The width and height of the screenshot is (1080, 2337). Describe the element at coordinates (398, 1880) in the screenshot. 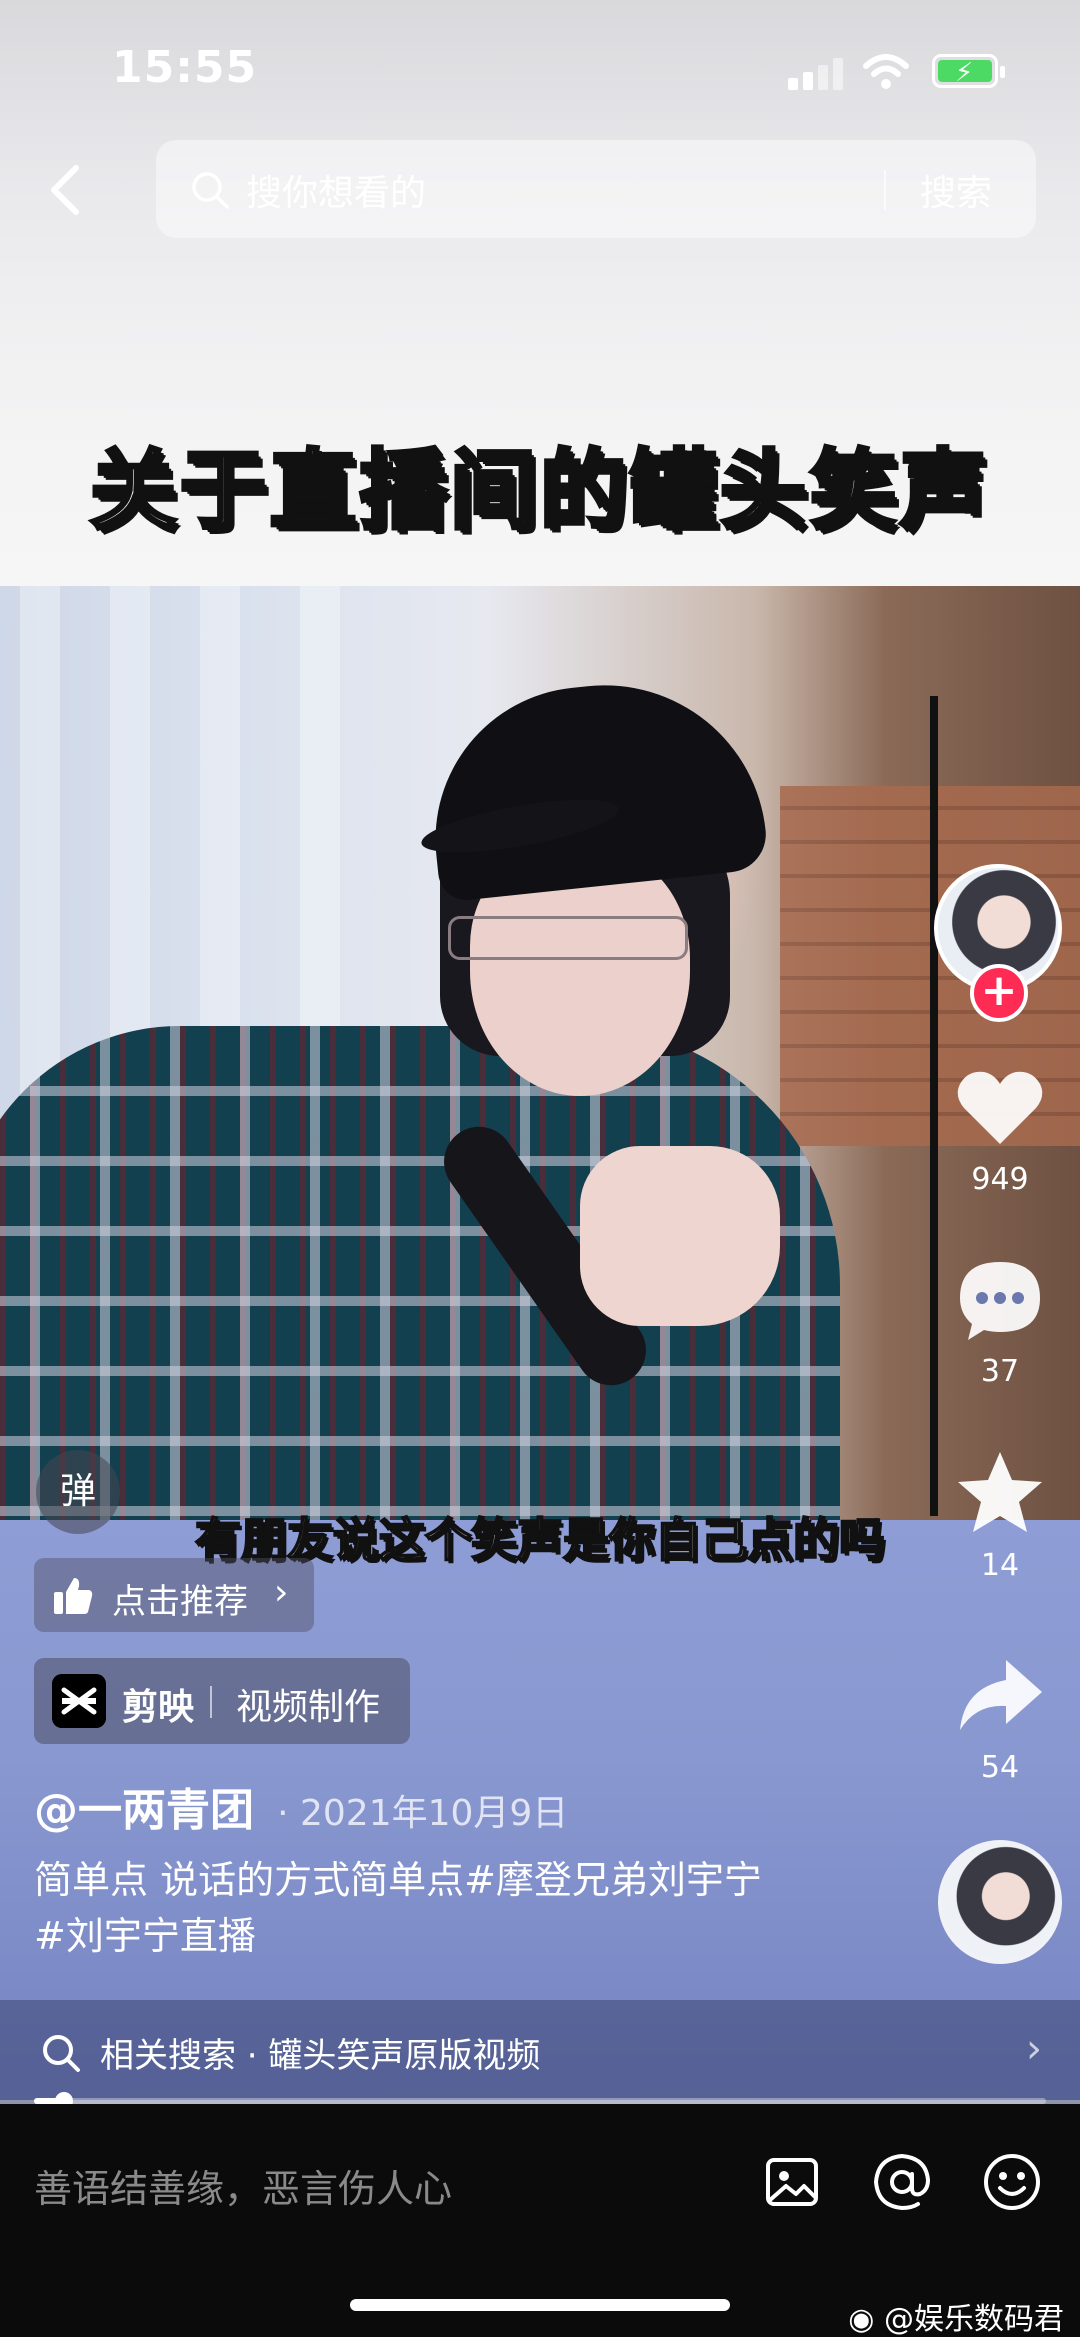

I see `caption-line: 简单点 说话的方式简单点#摩登兄弟刘宇宁` at that location.